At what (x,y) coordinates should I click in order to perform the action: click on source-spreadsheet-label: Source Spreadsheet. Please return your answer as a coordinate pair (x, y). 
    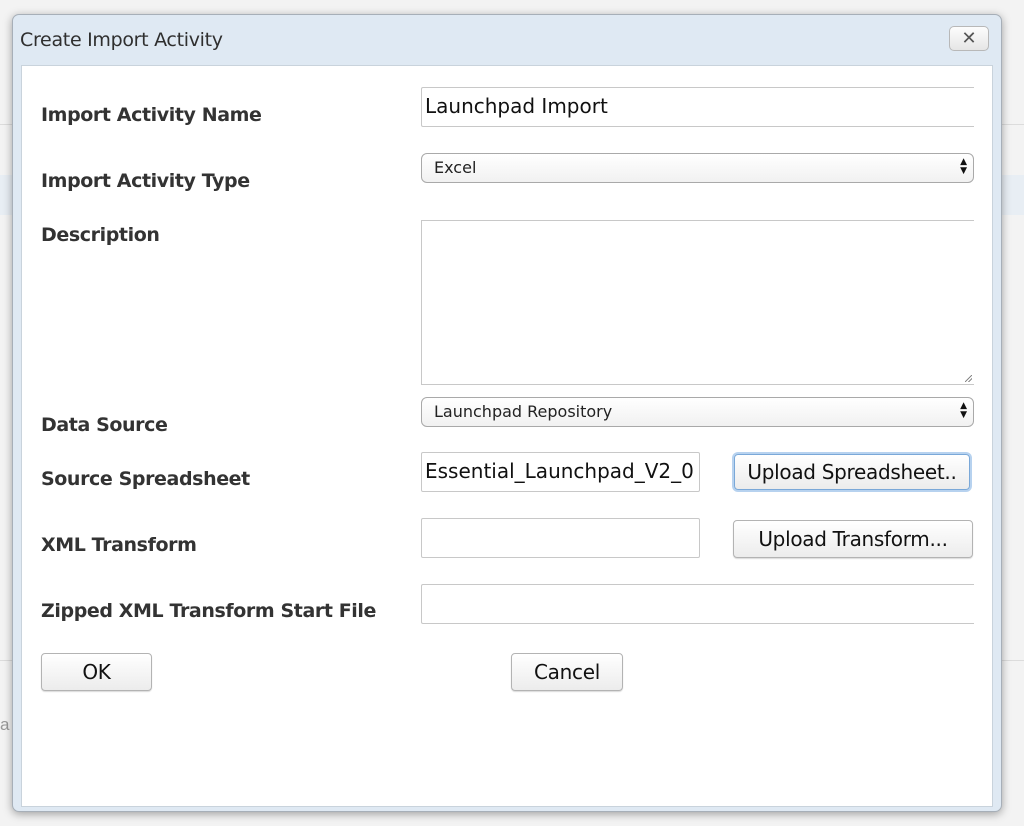
    Looking at the image, I should click on (145, 479).